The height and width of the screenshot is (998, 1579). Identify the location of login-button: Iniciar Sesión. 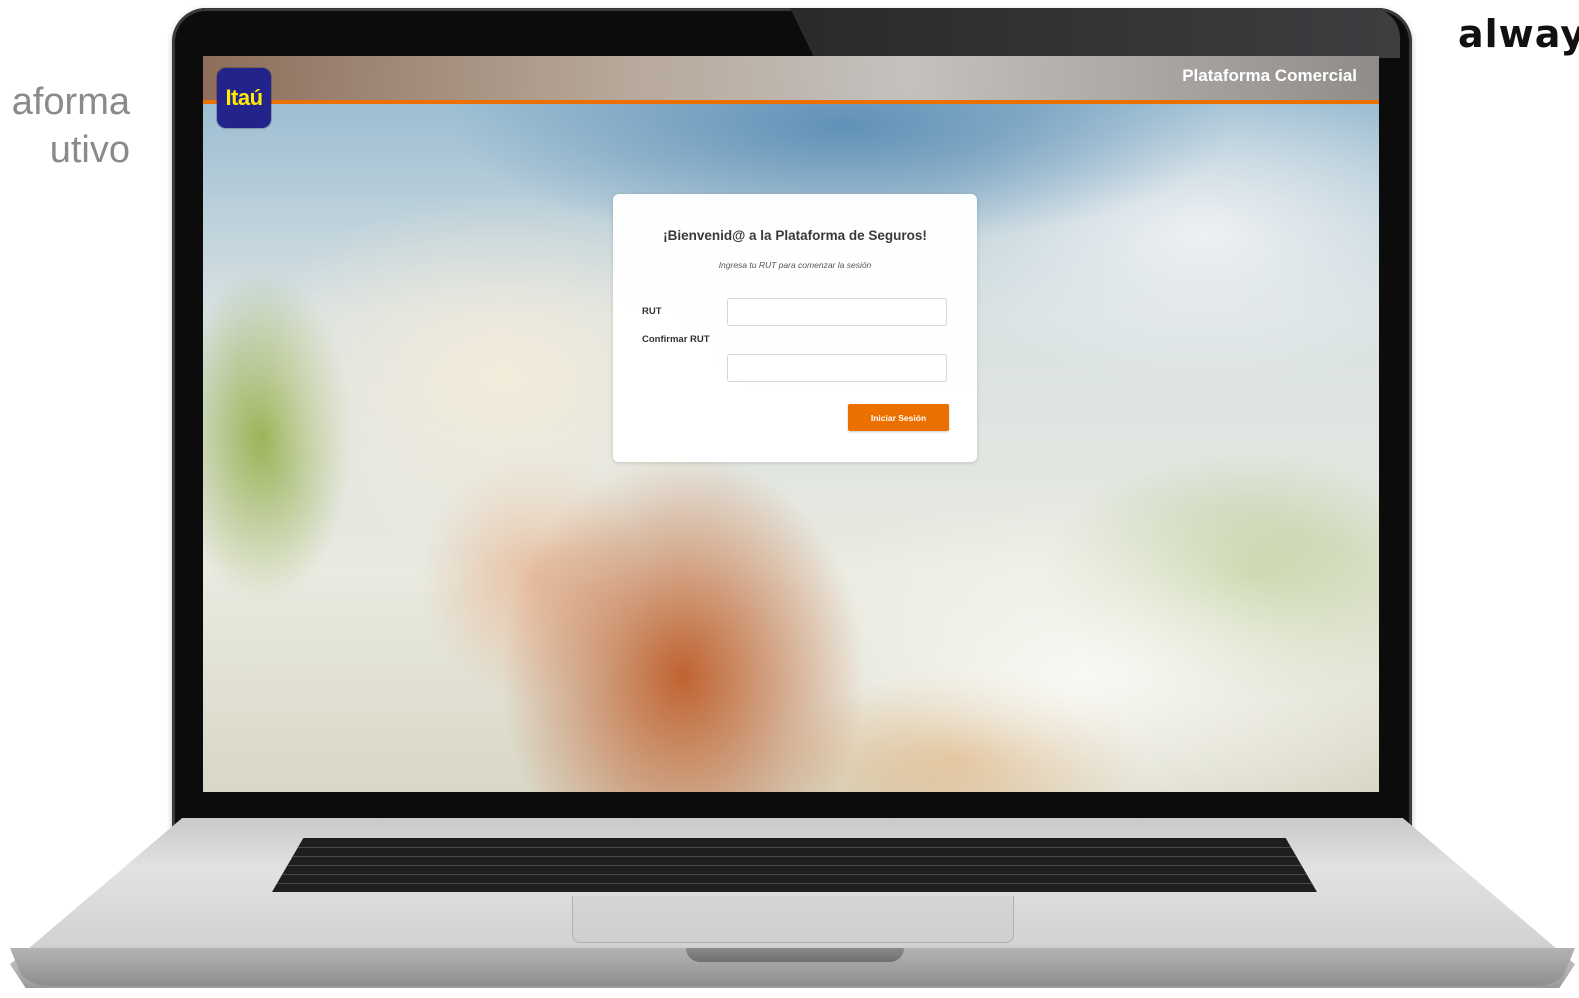
(898, 417).